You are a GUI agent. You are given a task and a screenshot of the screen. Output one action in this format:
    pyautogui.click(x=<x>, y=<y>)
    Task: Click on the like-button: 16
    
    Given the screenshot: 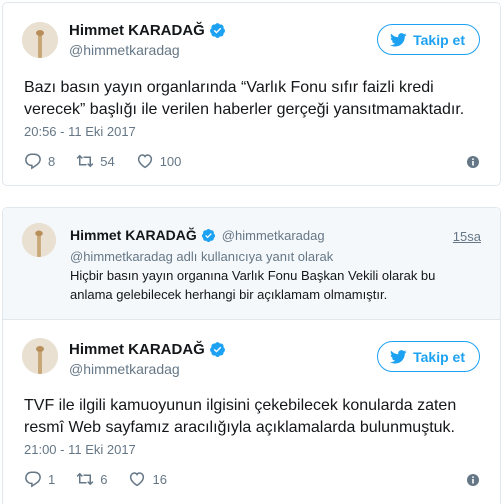 What is the action you would take?
    pyautogui.click(x=147, y=479)
    